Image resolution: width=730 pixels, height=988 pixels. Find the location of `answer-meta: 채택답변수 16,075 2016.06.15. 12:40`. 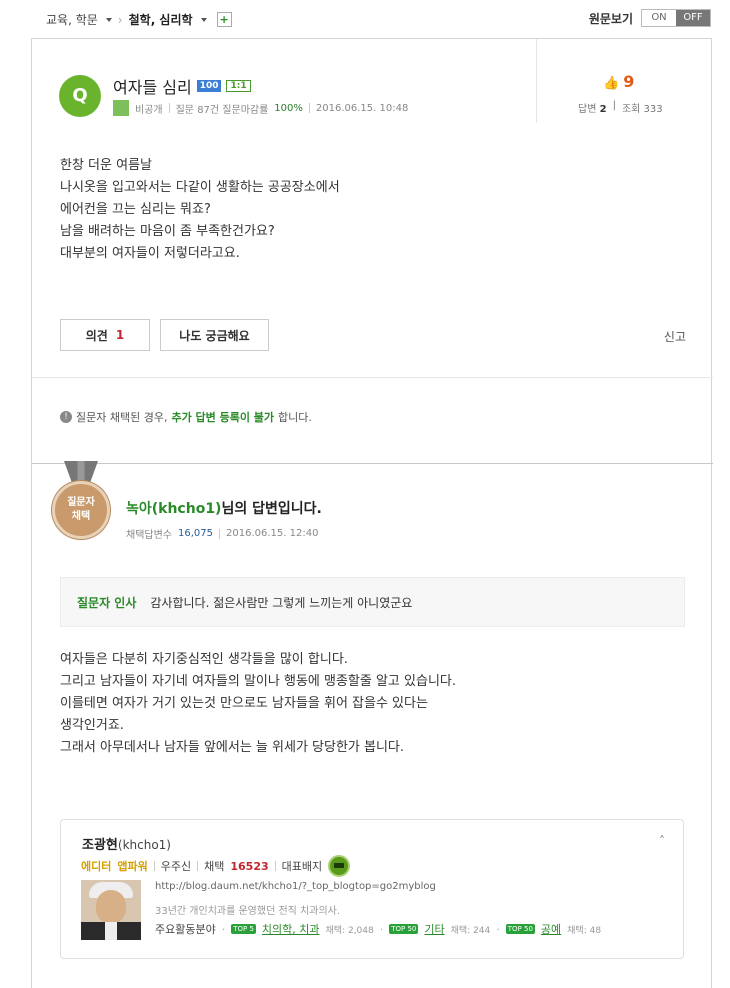

answer-meta: 채택답변수 16,075 2016.06.15. 12:40 is located at coordinates (222, 533).